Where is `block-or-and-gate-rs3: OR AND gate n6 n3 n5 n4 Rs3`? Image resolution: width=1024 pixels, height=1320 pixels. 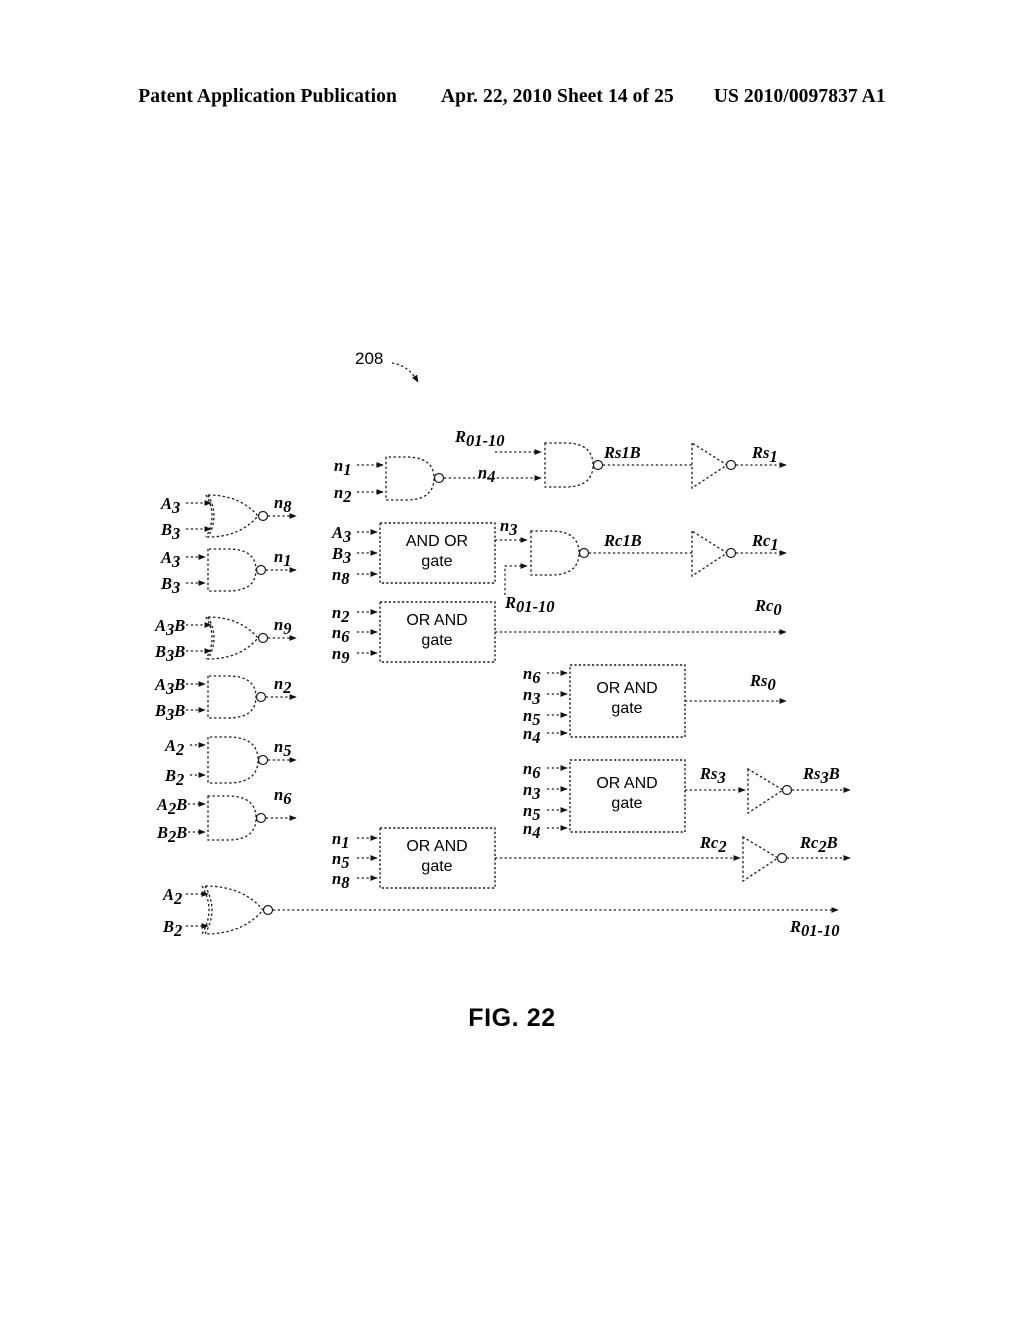 block-or-and-gate-rs3: OR AND gate n6 n3 n5 n4 Rs3 is located at coordinates (634, 800).